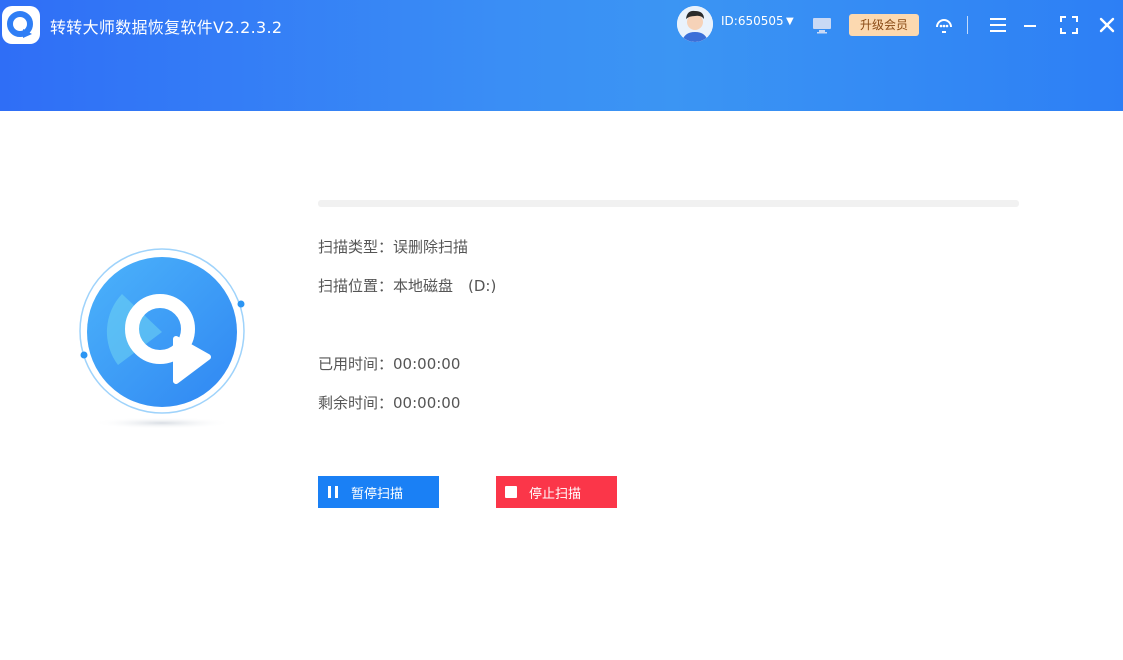 Image resolution: width=1123 pixels, height=660 pixels. What do you see at coordinates (427, 403) in the screenshot?
I see `remaining-time-value: 00:00:00` at bounding box center [427, 403].